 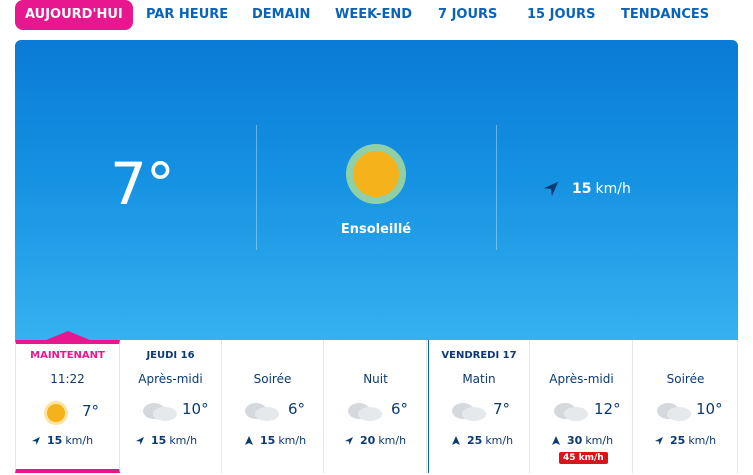 I want to click on forecast-item: Nuit 6° 20 km/h, so click(x=376, y=406).